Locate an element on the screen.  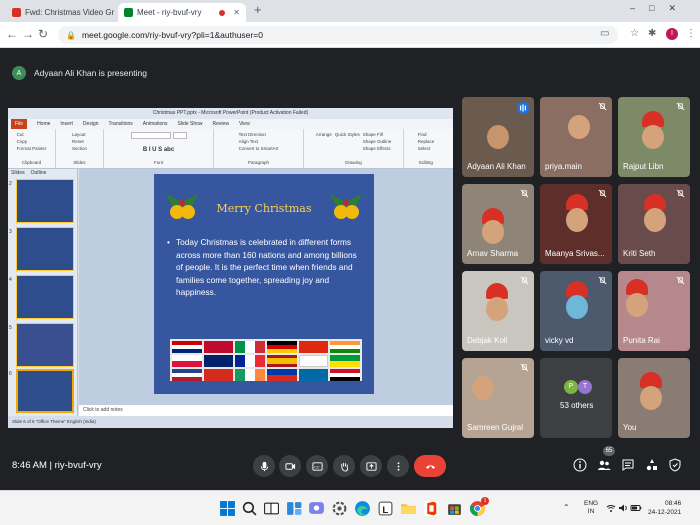
slides-group: Layout Reset Section Slides is located at coordinates (80, 148).